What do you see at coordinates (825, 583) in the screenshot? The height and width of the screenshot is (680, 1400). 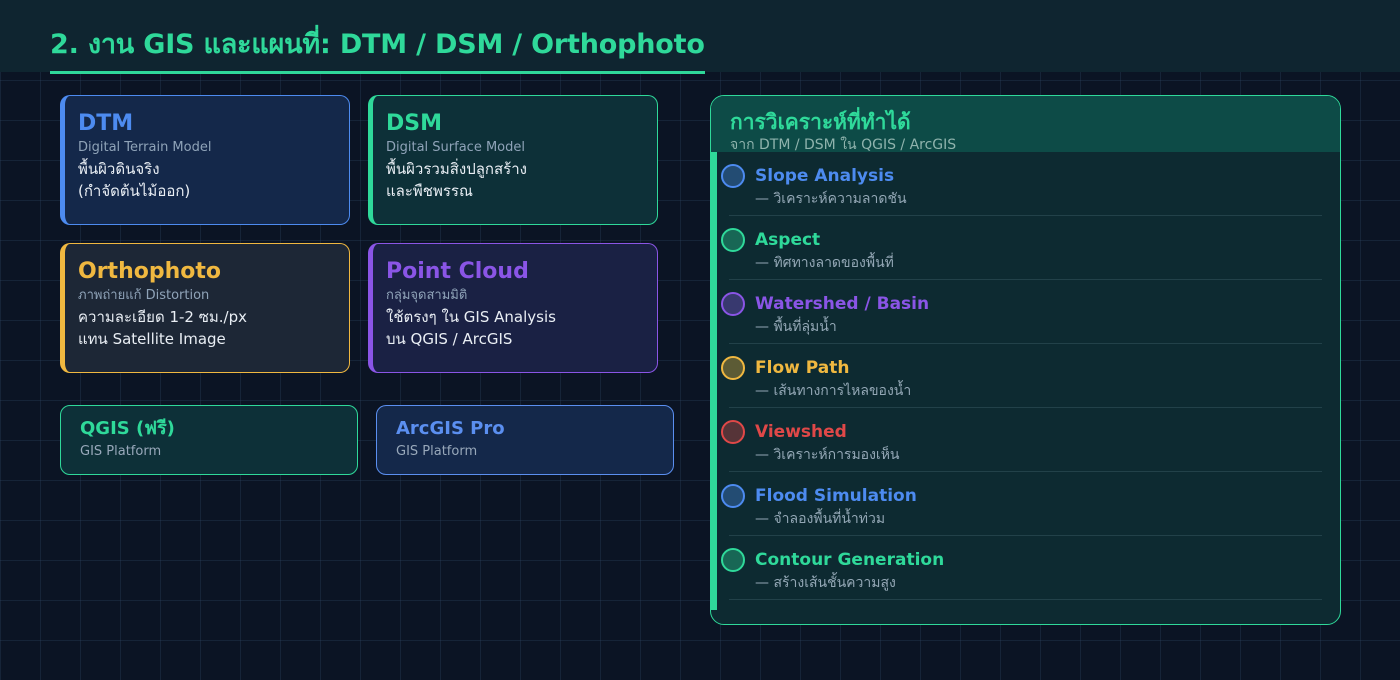 I see `analysis-item-desc: — สร้างเส้นชั้นความสูง` at bounding box center [825, 583].